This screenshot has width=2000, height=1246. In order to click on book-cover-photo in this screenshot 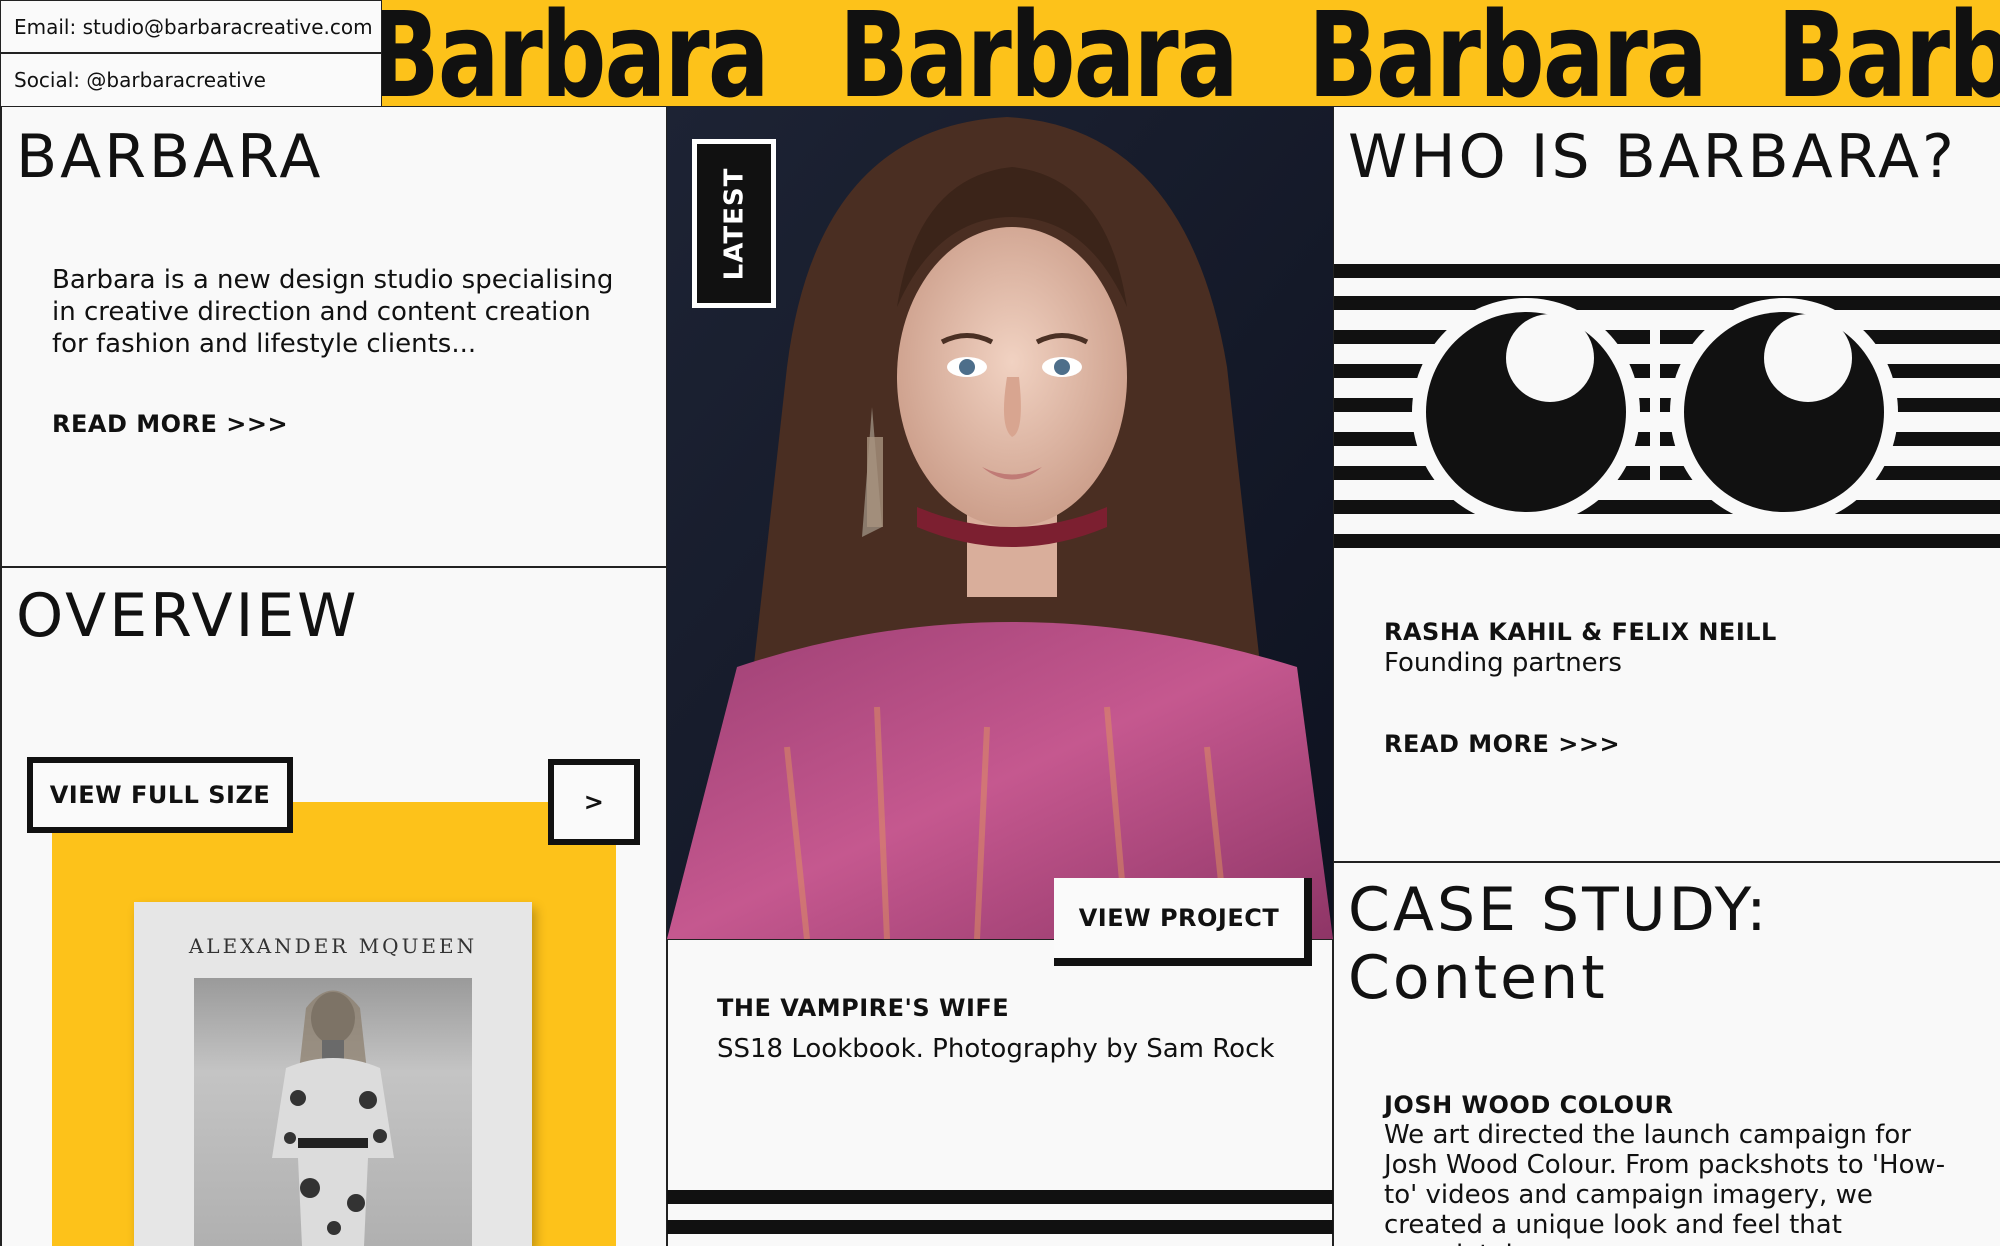, I will do `click(333, 1112)`.